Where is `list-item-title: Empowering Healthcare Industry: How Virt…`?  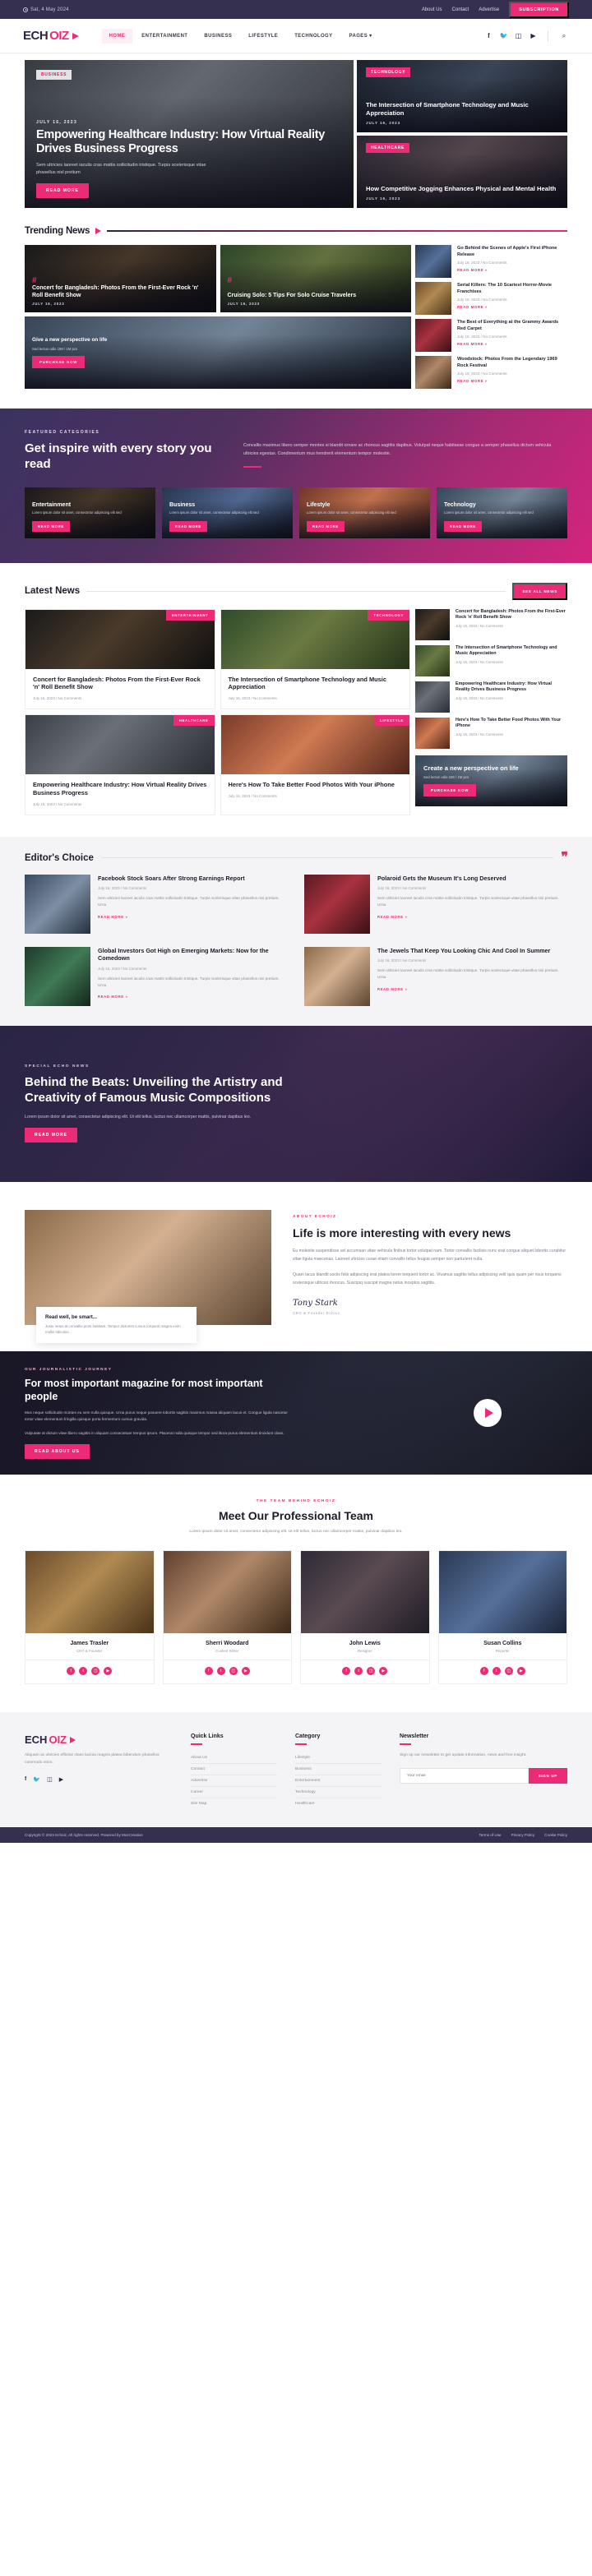 list-item-title: Empowering Healthcare Industry: How Virt… is located at coordinates (511, 688).